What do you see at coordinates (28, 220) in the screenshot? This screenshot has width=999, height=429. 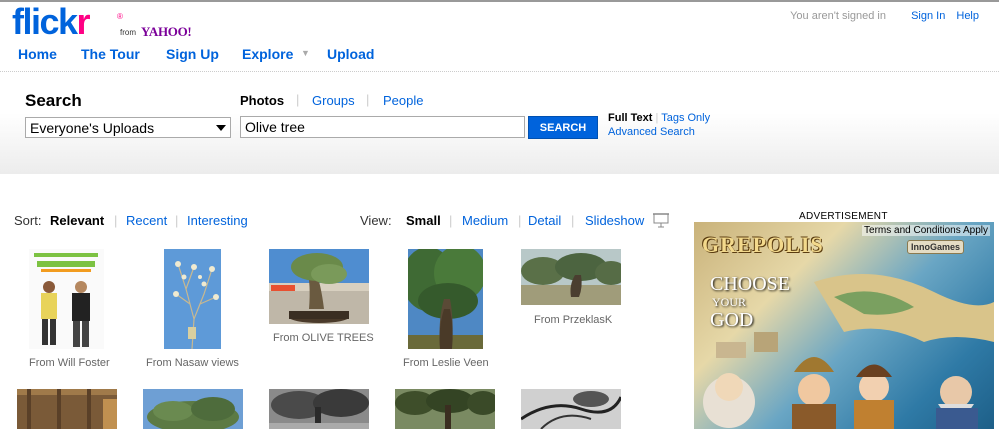 I see `sort-label: Sort:` at bounding box center [28, 220].